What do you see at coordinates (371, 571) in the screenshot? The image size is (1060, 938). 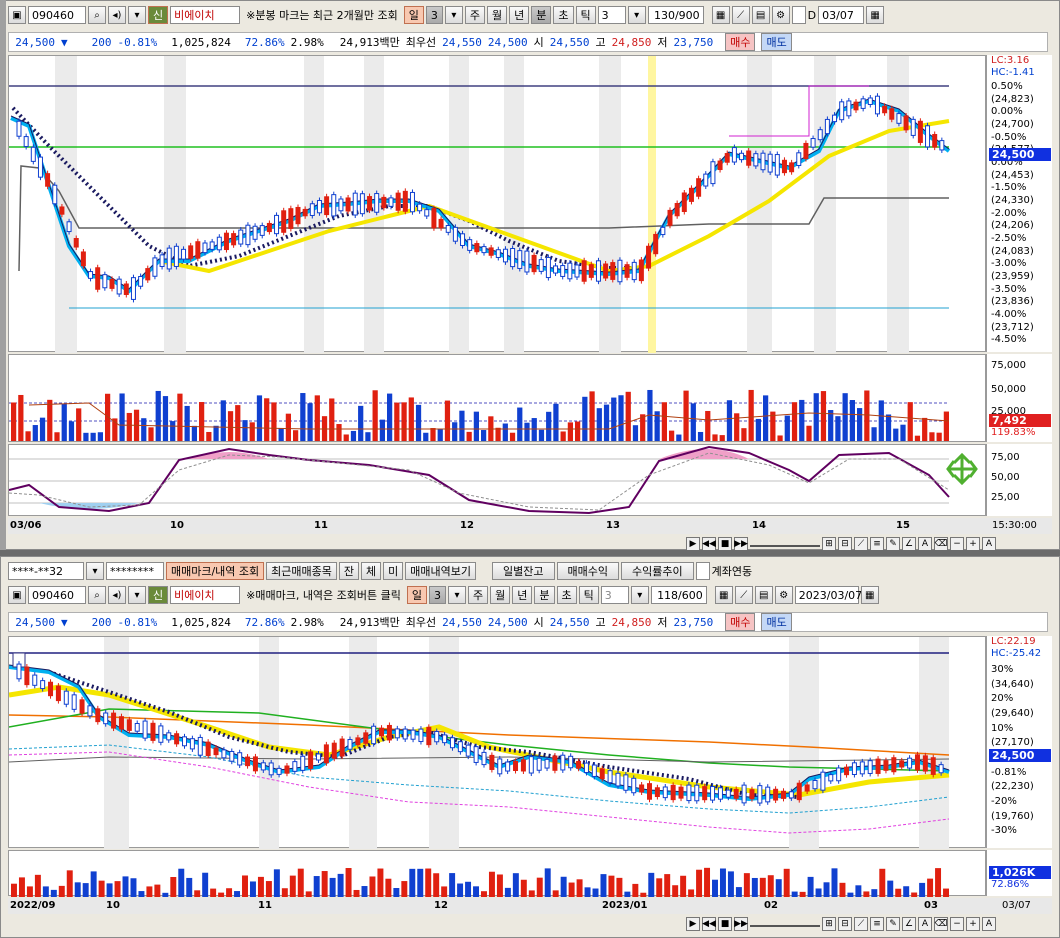 I see `filled-button: 체` at bounding box center [371, 571].